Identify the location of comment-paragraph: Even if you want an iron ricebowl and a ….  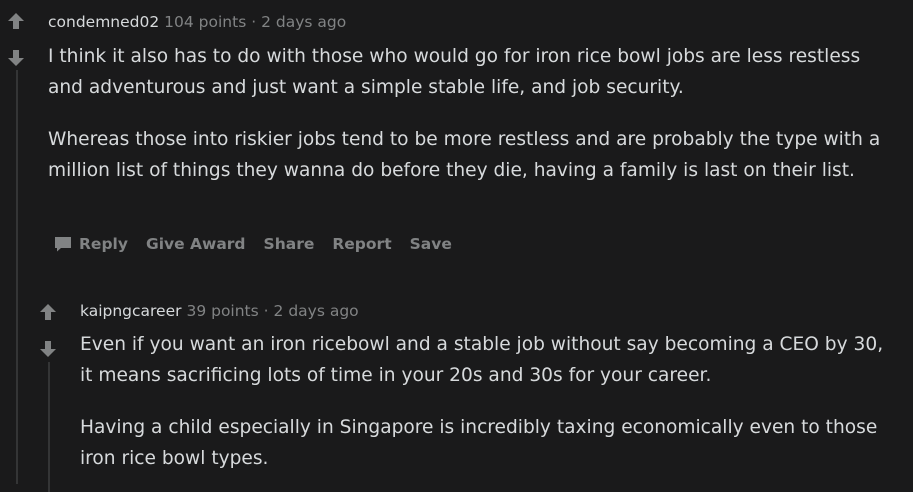
(482, 360).